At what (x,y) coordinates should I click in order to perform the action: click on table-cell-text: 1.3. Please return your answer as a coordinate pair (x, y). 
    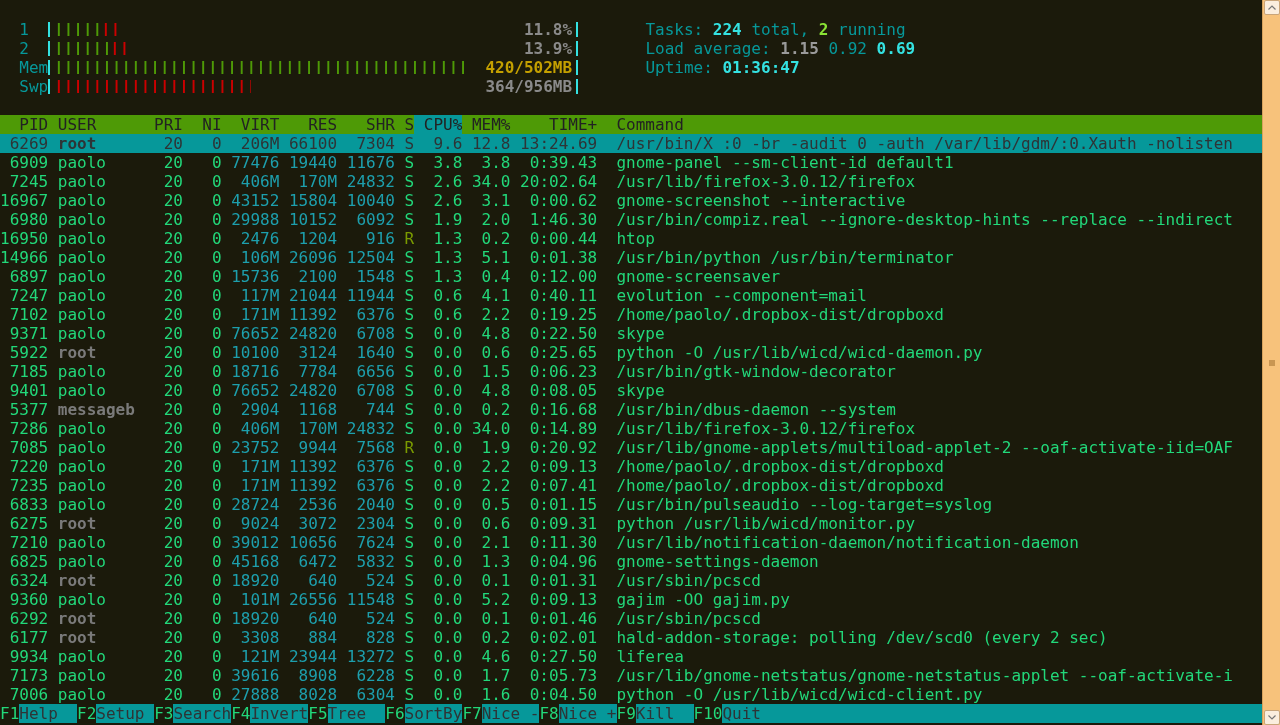
    Looking at the image, I should click on (447, 276).